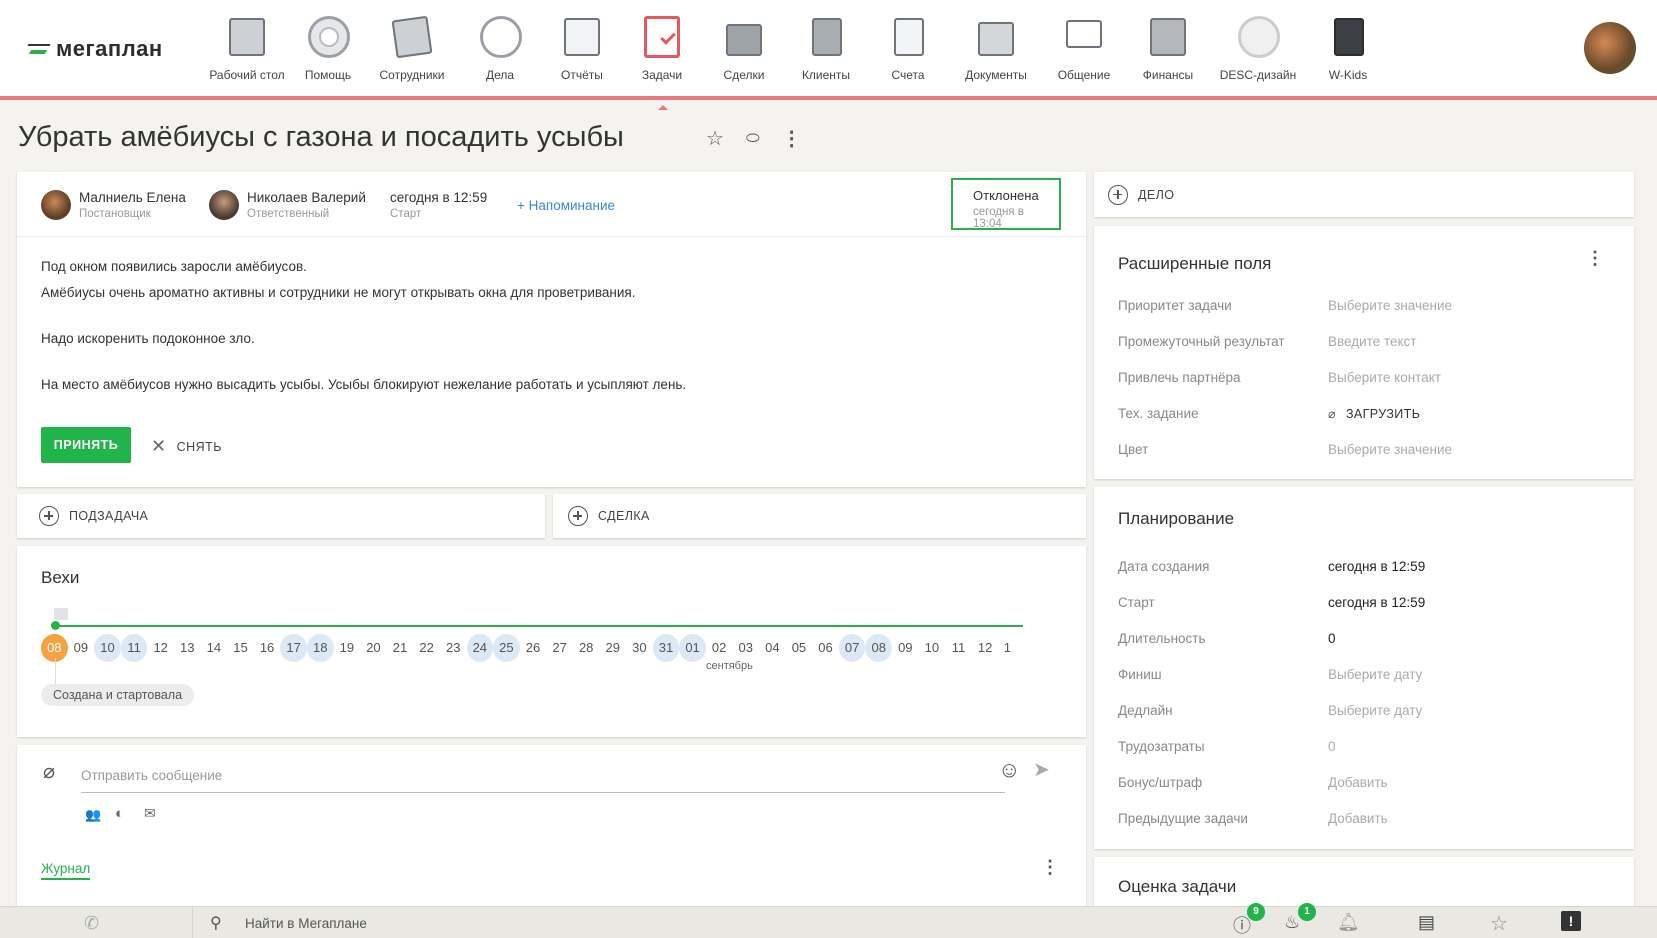  What do you see at coordinates (93, 815) in the screenshot?
I see `people-icon: 👥` at bounding box center [93, 815].